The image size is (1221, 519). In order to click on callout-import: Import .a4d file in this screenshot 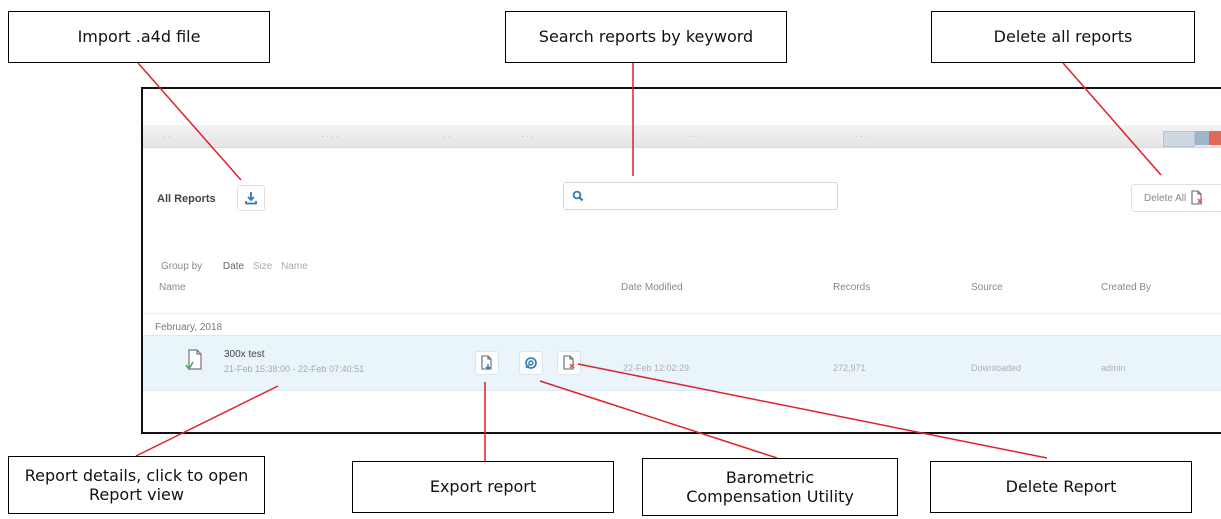, I will do `click(139, 37)`.